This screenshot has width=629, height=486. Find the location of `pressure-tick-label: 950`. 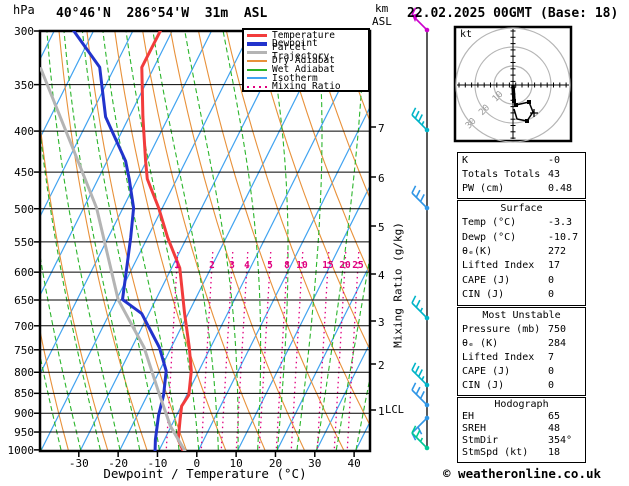

pressure-tick-label: 950 is located at coordinates (24, 433).